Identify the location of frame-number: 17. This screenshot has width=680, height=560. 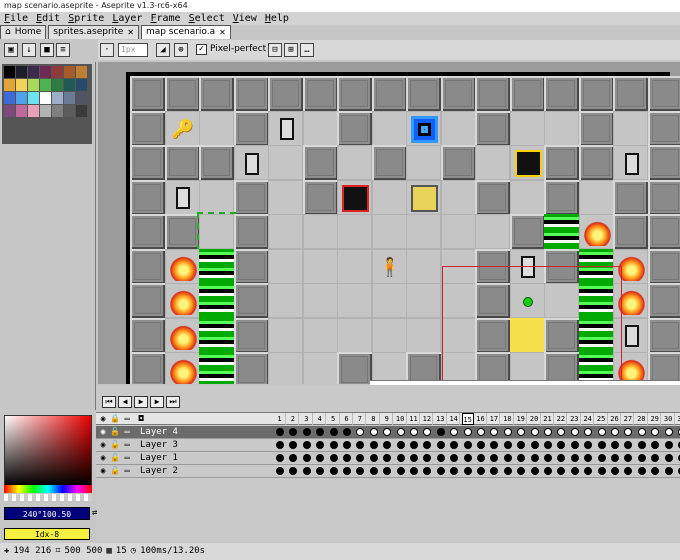
(494, 419).